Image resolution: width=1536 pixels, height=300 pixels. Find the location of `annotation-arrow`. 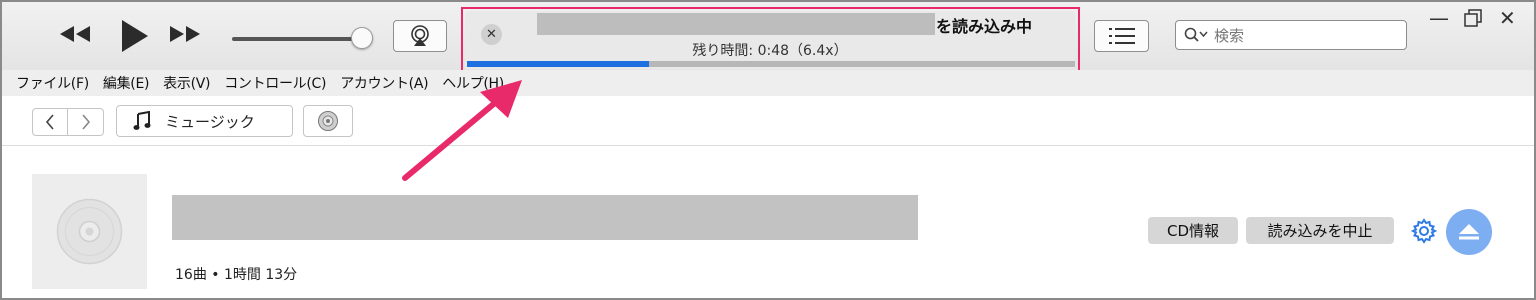

annotation-arrow is located at coordinates (462, 130).